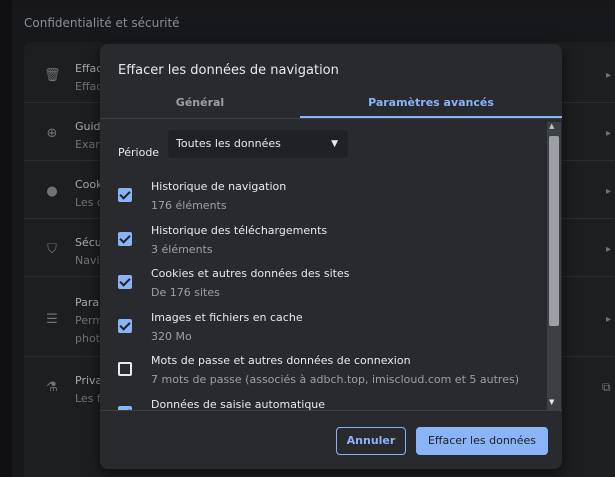 The image size is (615, 477). I want to click on option-title: Données de saisie automatique, so click(238, 404).